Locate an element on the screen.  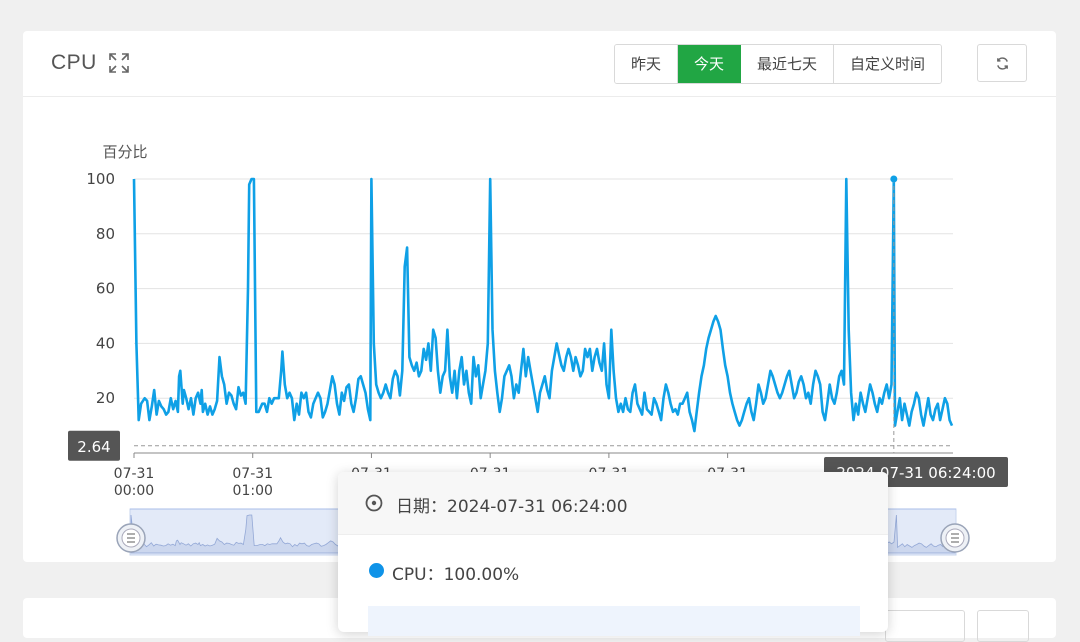
x-tick-time: 01:00 is located at coordinates (253, 491).